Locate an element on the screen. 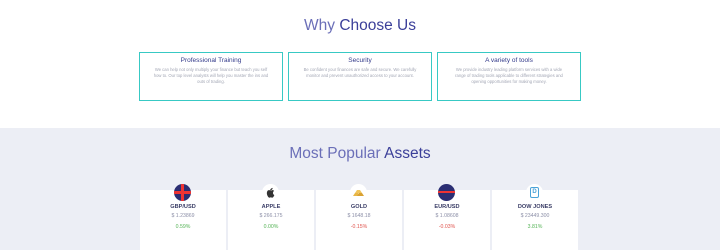  asset-name: APPLE is located at coordinates (271, 207).